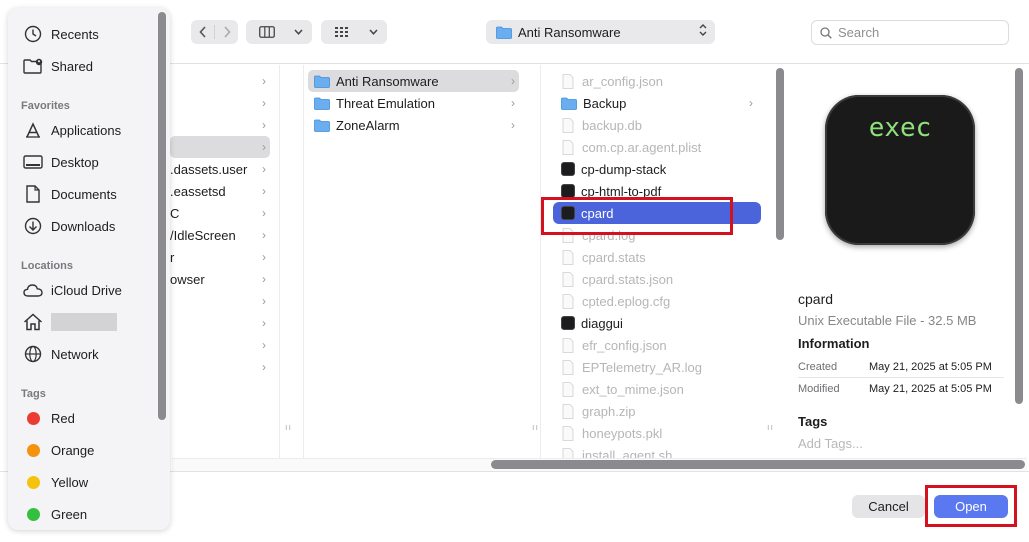 This screenshot has width=1029, height=542. I want to click on sidebar-tag-orange: Orange, so click(58, 450).